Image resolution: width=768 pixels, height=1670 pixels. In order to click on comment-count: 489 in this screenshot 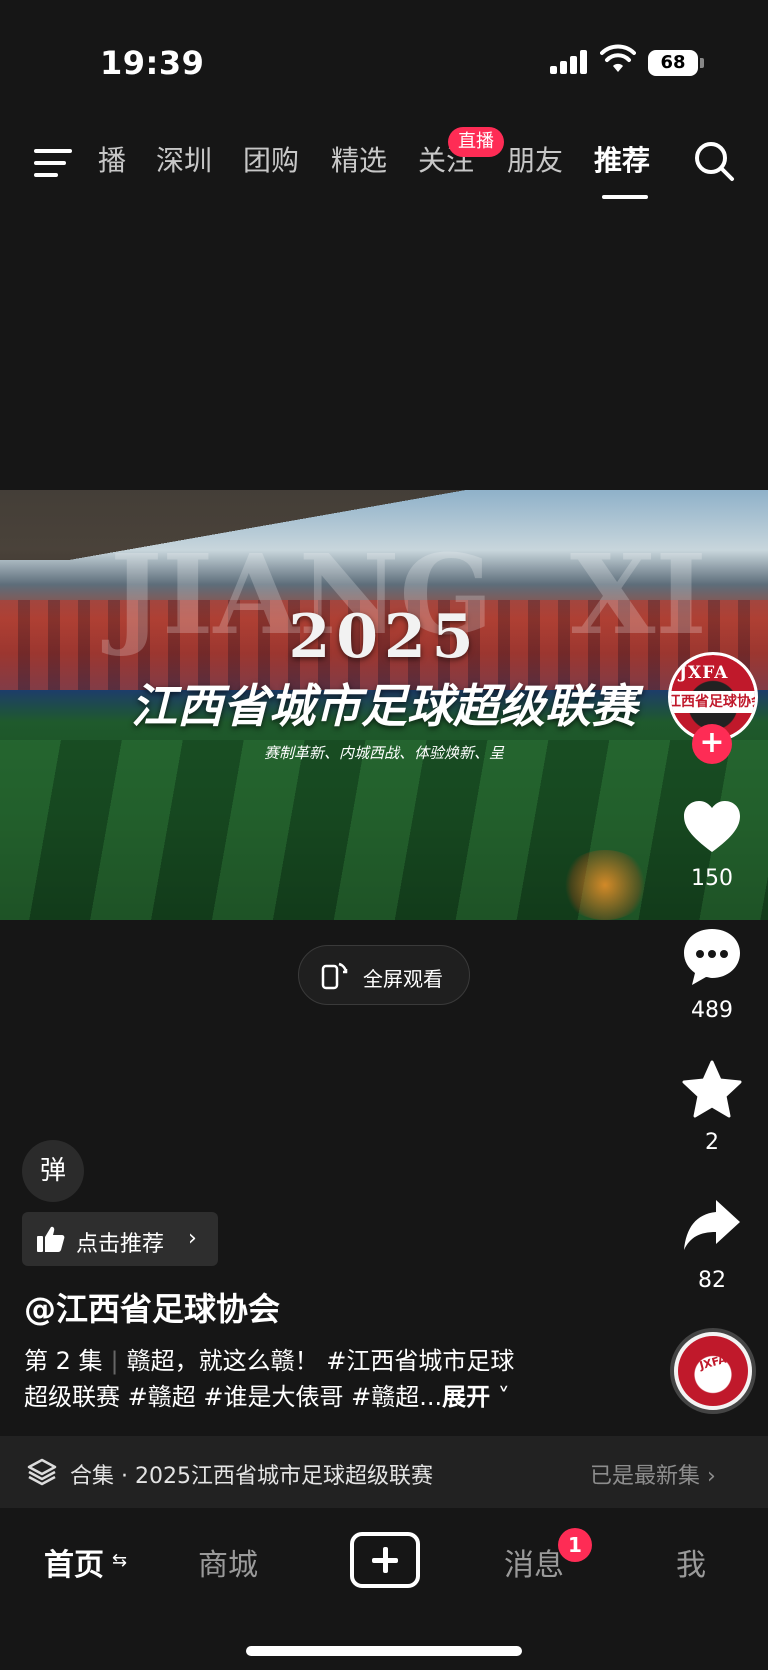, I will do `click(712, 1010)`.